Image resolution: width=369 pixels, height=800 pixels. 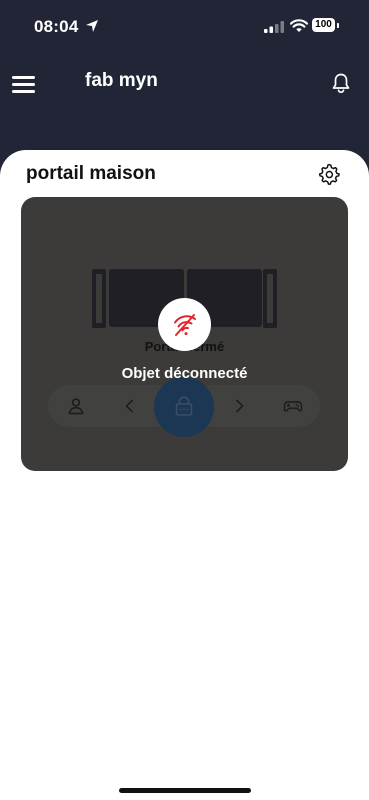 What do you see at coordinates (184, 373) in the screenshot?
I see `offline-message: Objet déconnecté` at bounding box center [184, 373].